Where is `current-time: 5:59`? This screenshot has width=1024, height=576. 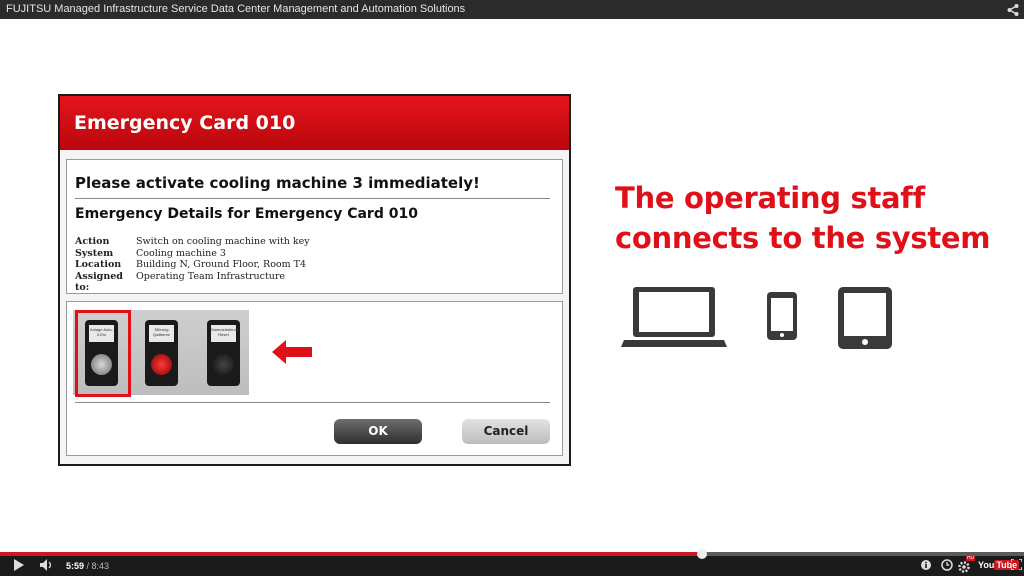 current-time: 5:59 is located at coordinates (75, 566).